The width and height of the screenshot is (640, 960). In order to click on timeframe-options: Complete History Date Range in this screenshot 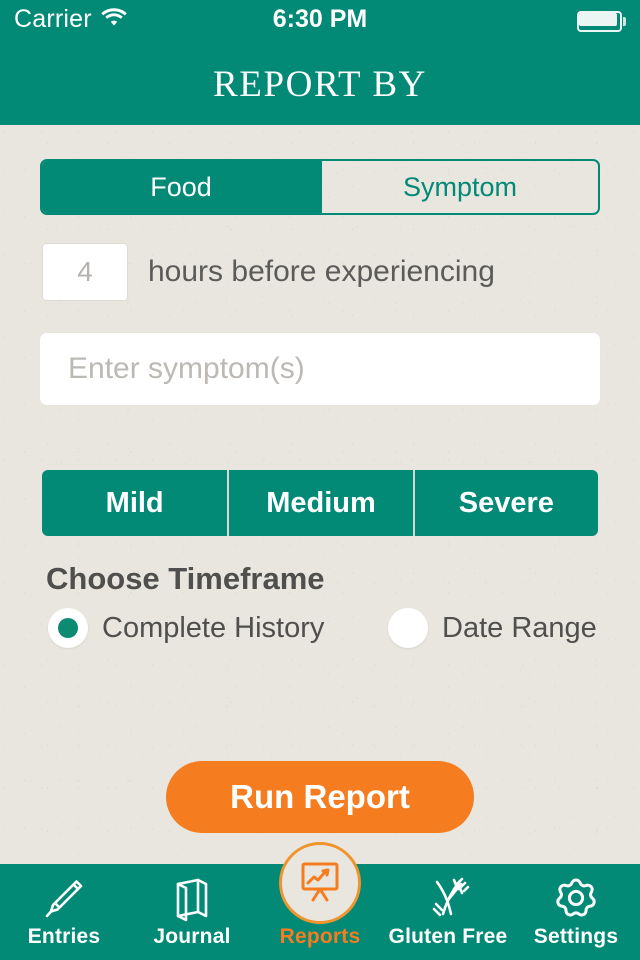, I will do `click(323, 630)`.